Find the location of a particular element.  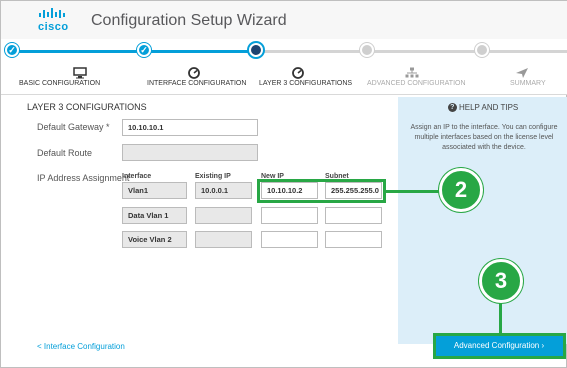

step-node-interface: ✓ is located at coordinates (144, 50).